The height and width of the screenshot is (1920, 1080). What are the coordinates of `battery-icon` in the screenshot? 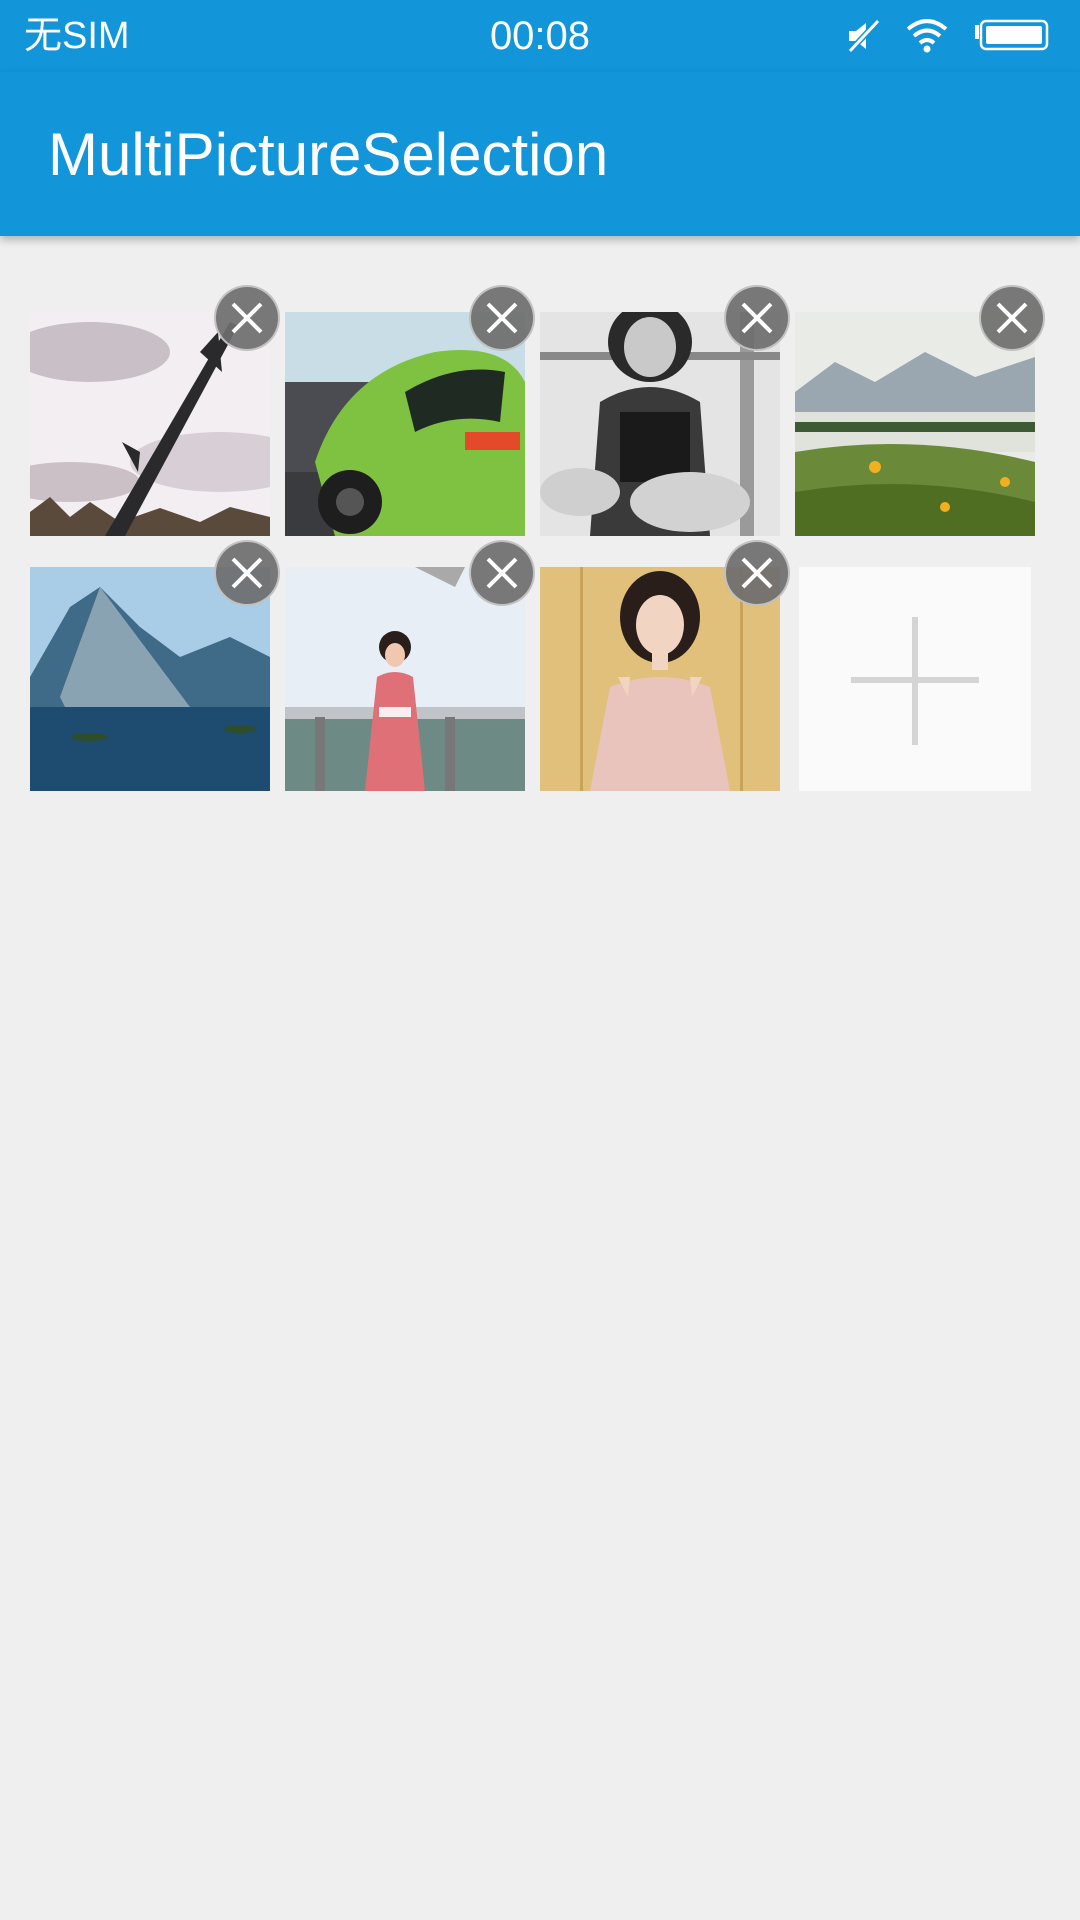 It's located at (1012, 36).